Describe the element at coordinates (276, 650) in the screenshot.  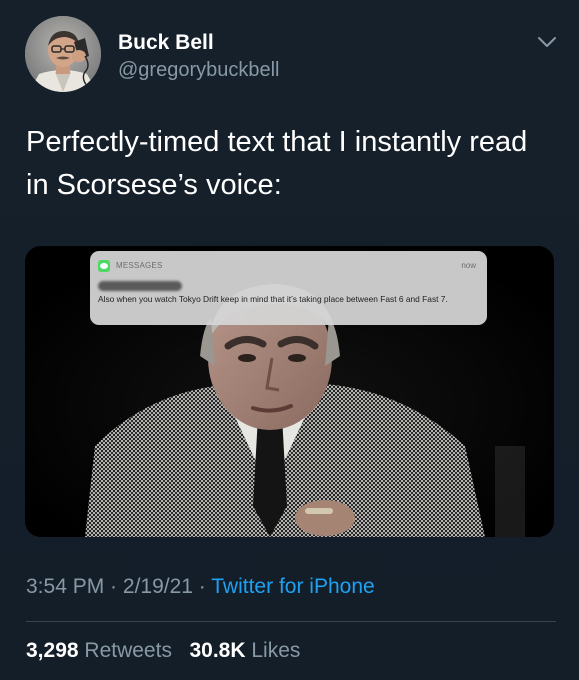
I see `likes-label: Likes` at that location.